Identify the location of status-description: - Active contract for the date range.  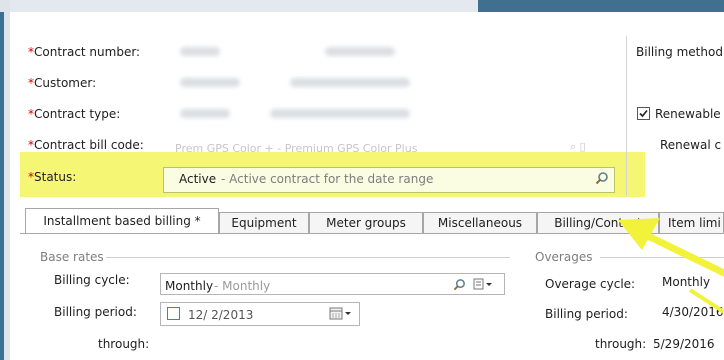
(327, 179).